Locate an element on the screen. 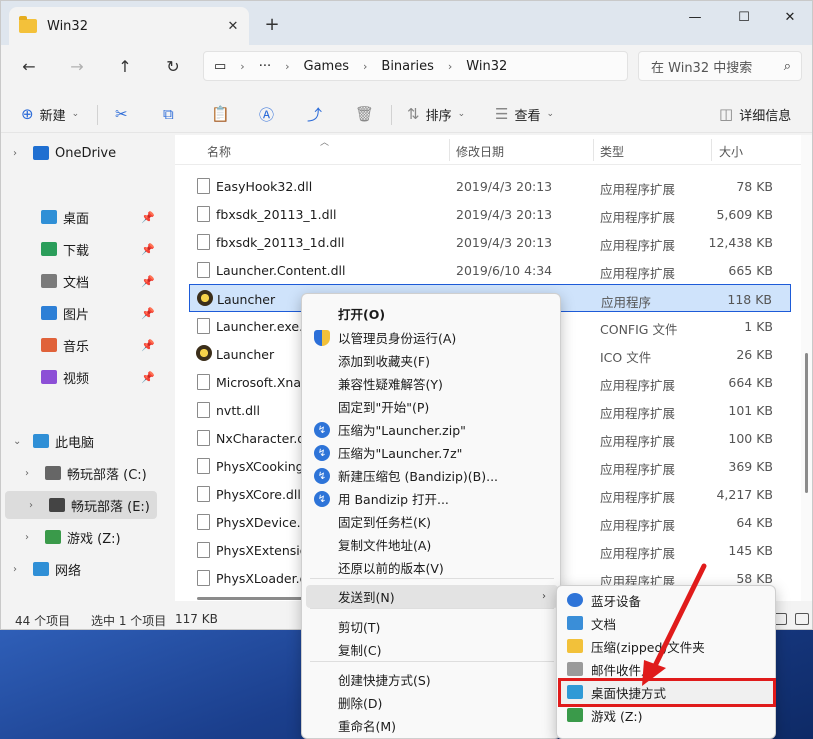 The height and width of the screenshot is (739, 813). context-menu-item: 发送到(N) › is located at coordinates (432, 596).